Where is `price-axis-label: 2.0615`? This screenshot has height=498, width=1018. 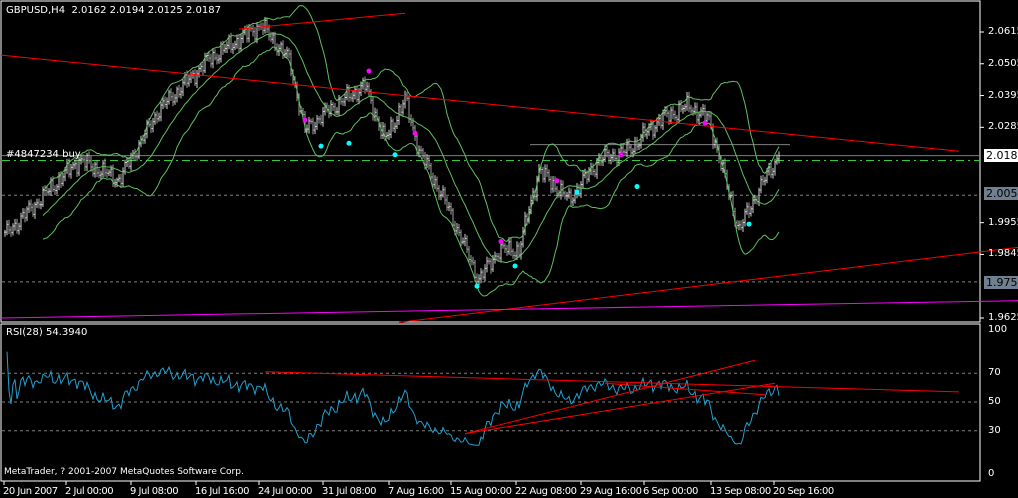
price-axis-label: 2.0615 is located at coordinates (1003, 31).